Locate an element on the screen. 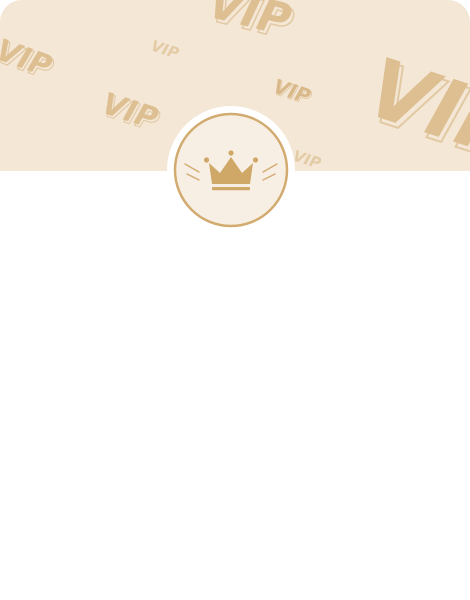 The width and height of the screenshot is (470, 600). vip-badge is located at coordinates (231, 170).